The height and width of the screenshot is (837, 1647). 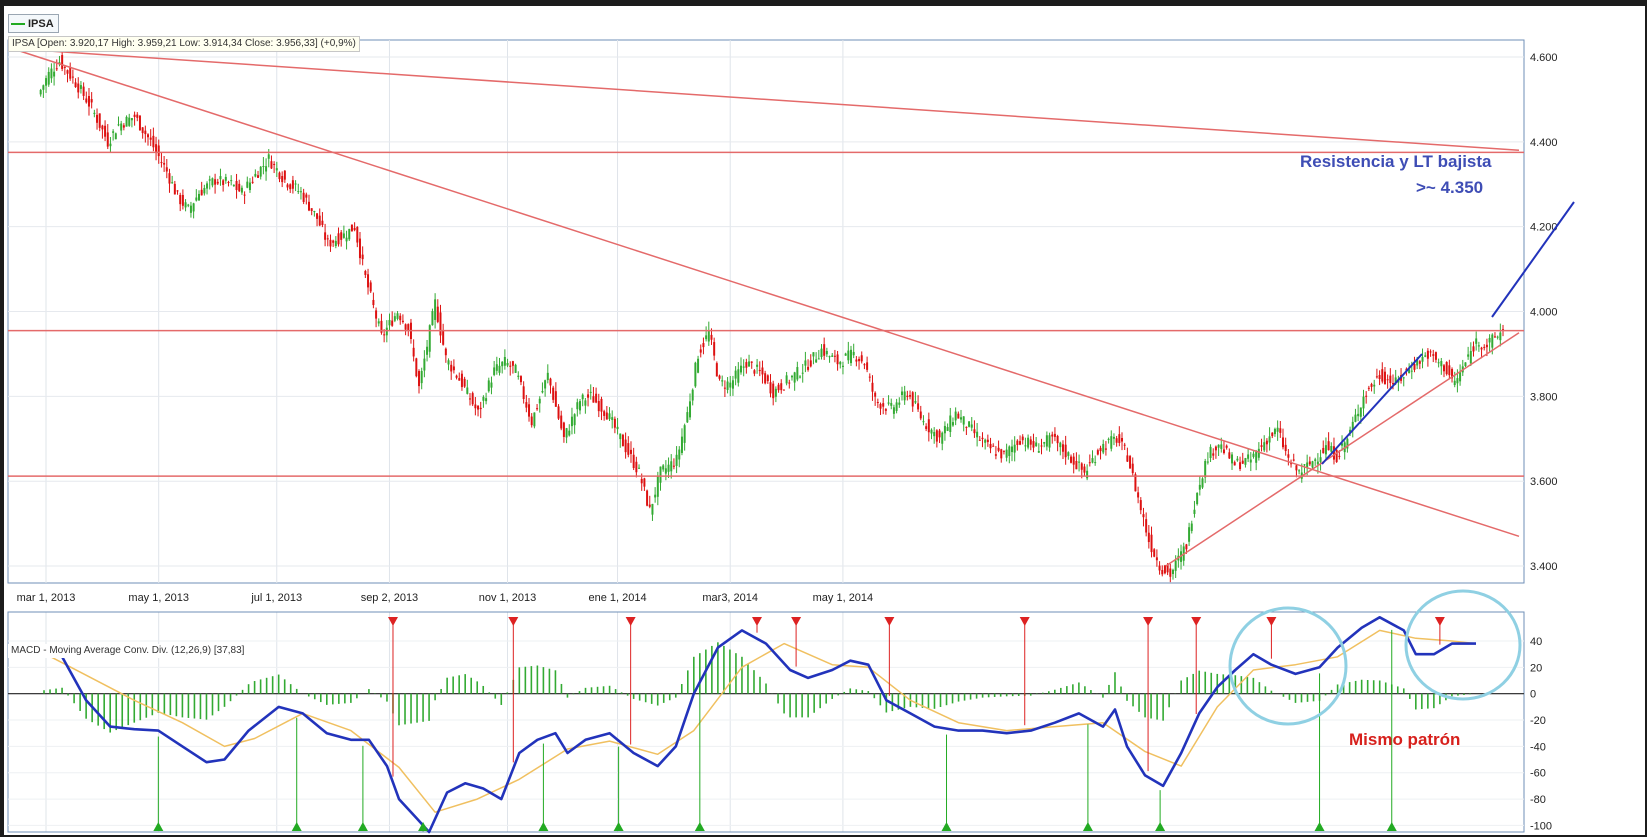 What do you see at coordinates (1544, 313) in the screenshot?
I see `y-tick-label: 4.000` at bounding box center [1544, 313].